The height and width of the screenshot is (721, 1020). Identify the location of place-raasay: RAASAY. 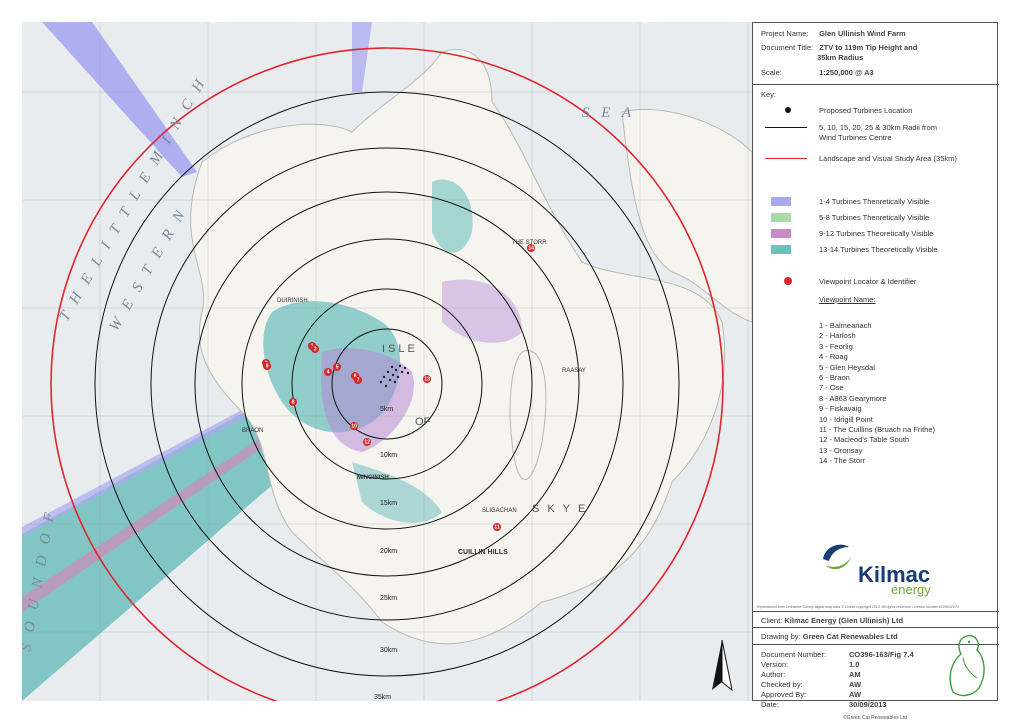
(574, 371).